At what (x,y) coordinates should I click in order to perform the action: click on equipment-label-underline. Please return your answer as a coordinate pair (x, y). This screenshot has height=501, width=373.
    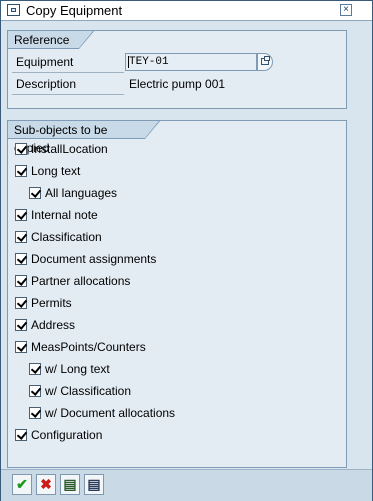
    Looking at the image, I should click on (68, 72).